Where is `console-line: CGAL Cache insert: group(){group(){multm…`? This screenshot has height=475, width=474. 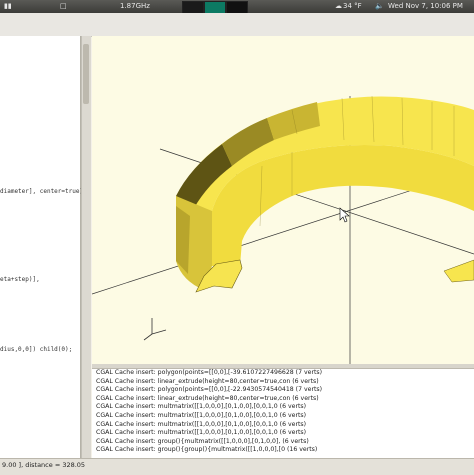
console-line: CGAL Cache insert: group(){group(){multm… is located at coordinates (207, 450).